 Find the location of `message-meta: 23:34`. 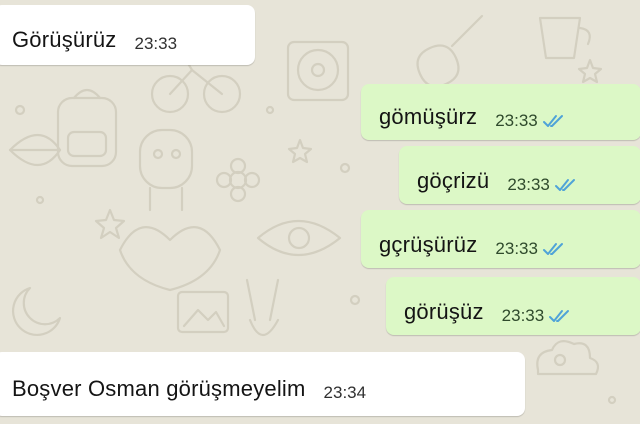

message-meta: 23:34 is located at coordinates (345, 393).